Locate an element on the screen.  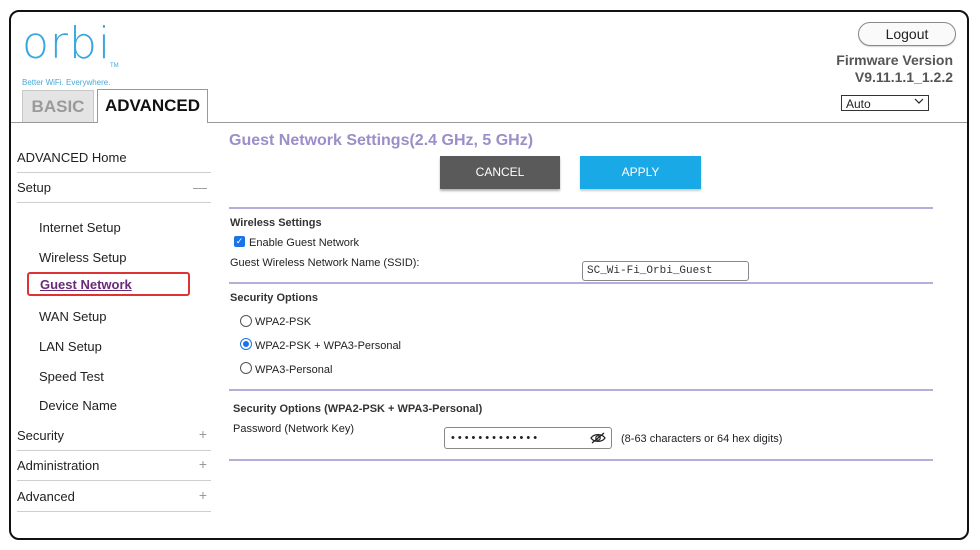
password-input: ••••••••••••• is located at coordinates (528, 438).